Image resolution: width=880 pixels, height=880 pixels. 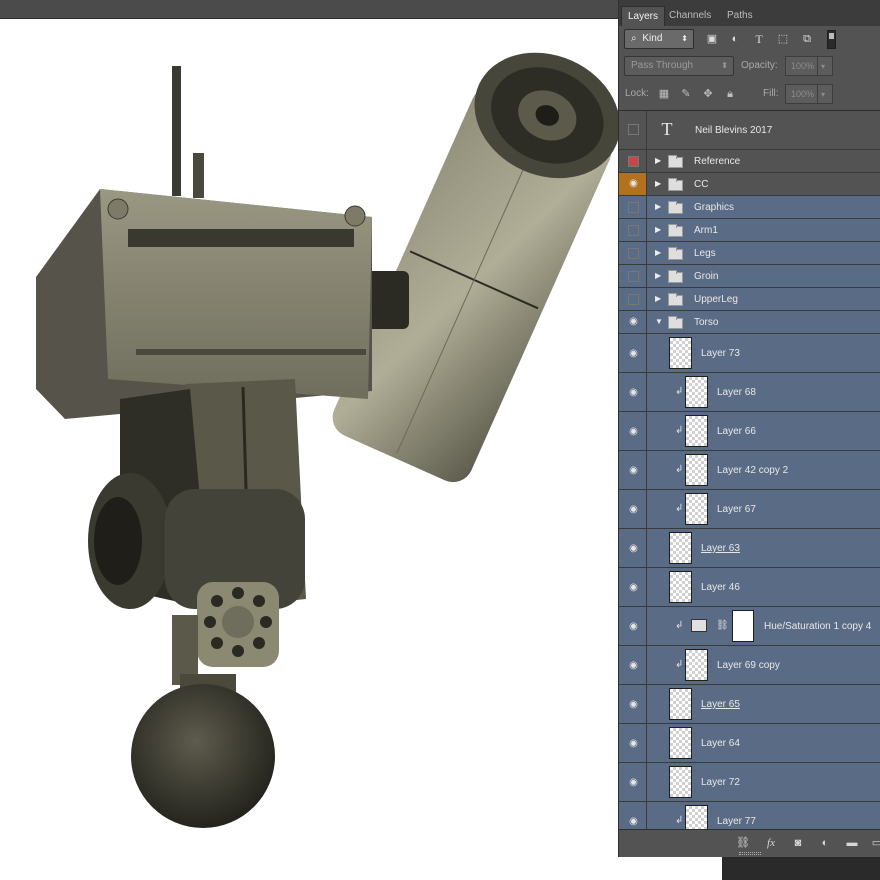 What do you see at coordinates (735, 39) in the screenshot?
I see `adjustment-filter-icon: ◐` at bounding box center [735, 39].